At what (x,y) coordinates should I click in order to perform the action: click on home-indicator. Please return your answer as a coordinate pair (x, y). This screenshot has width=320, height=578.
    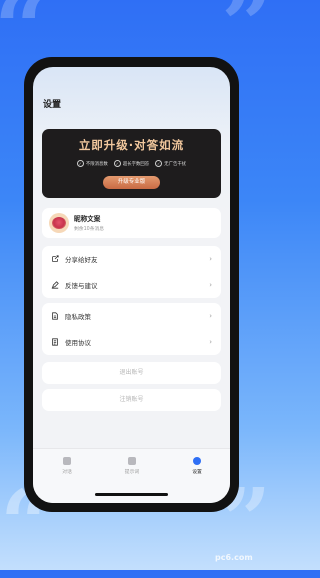
    Looking at the image, I should click on (131, 494).